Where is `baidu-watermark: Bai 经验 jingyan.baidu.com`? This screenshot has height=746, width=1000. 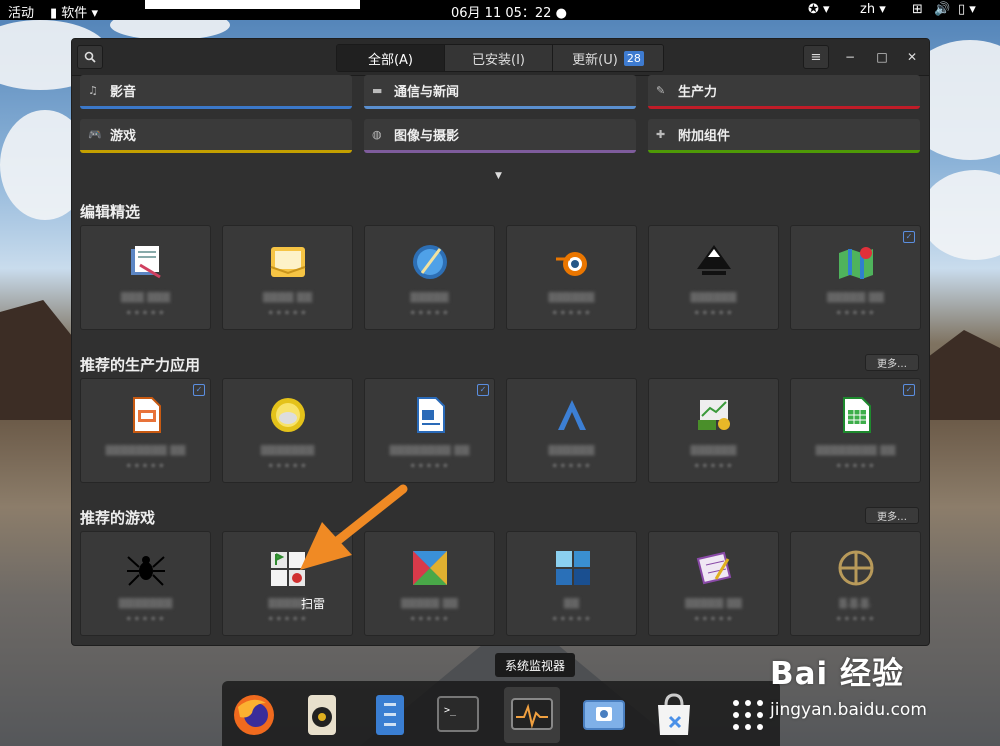
baidu-watermark: Bai 经验 jingyan.baidu.com is located at coordinates (848, 684).